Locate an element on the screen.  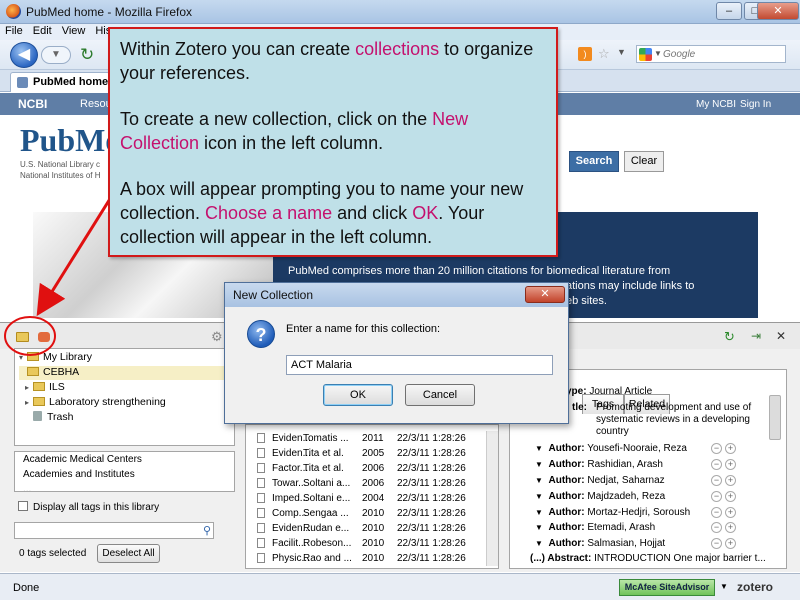
author-name: Nedjat, Saharnaz is located at coordinates (625, 480).